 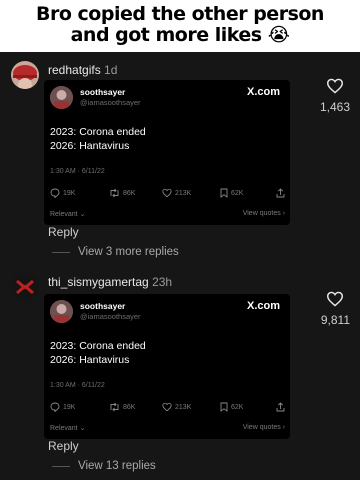 I want to click on view-replies-label: View 3 more replies, so click(x=128, y=252).